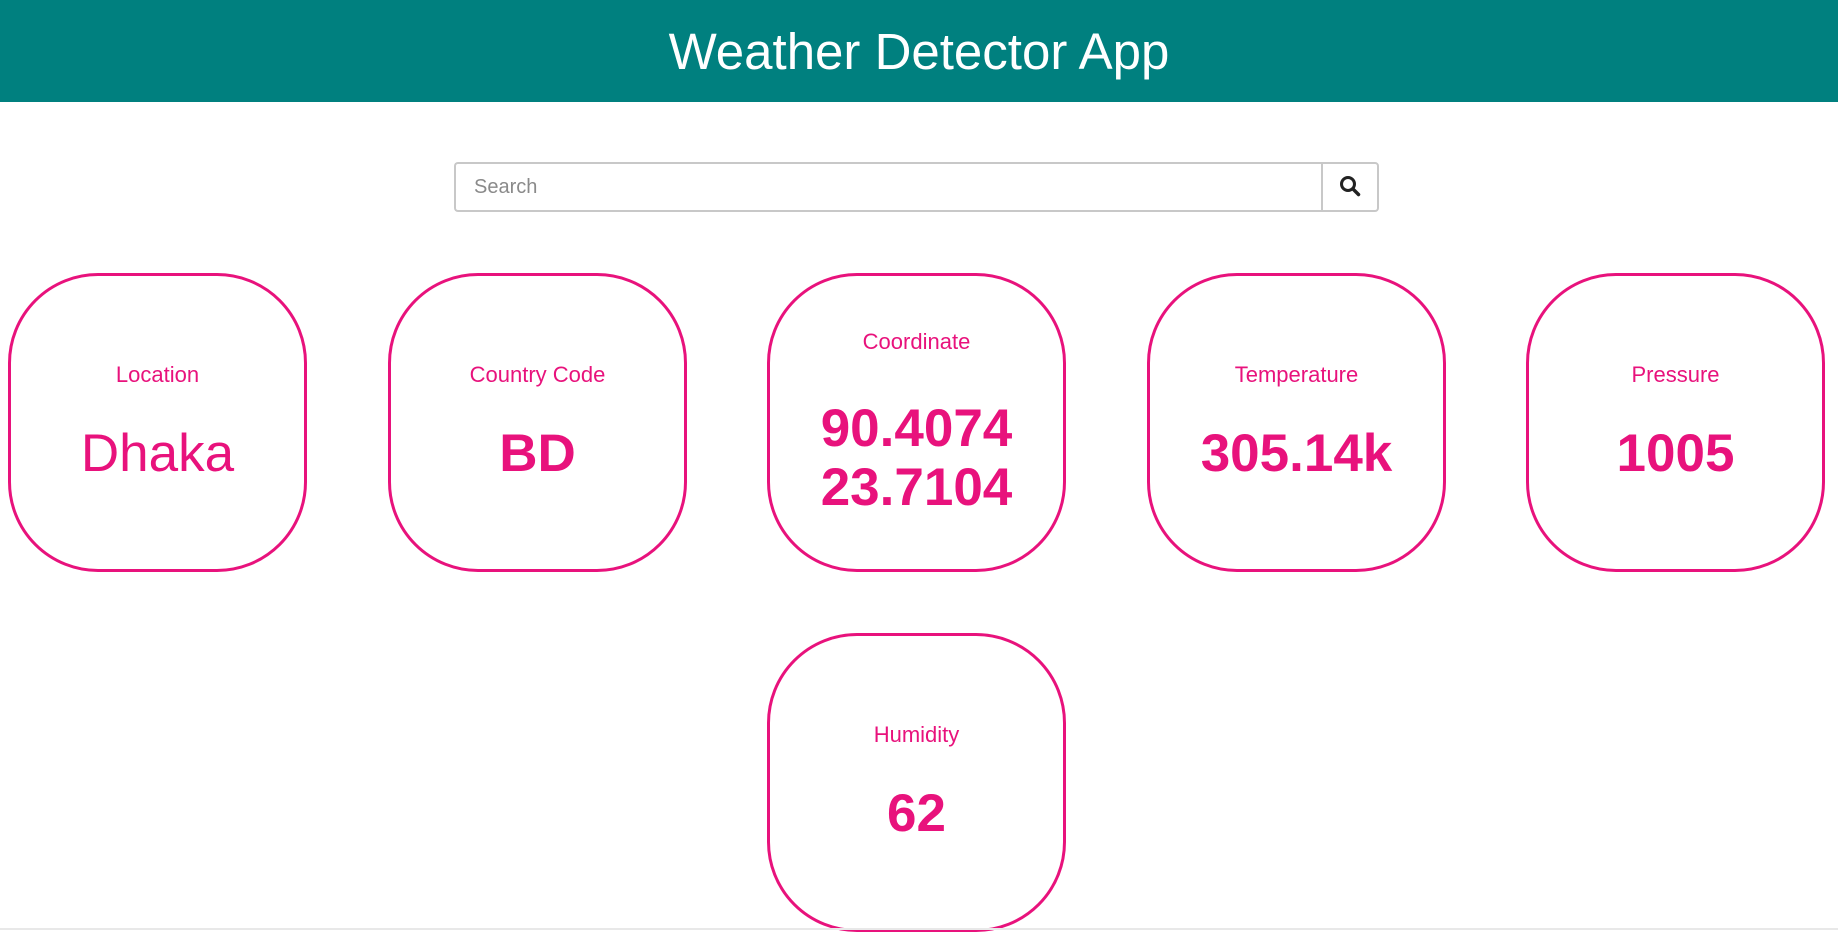 The width and height of the screenshot is (1838, 932). I want to click on country-code-value: BD, so click(537, 453).